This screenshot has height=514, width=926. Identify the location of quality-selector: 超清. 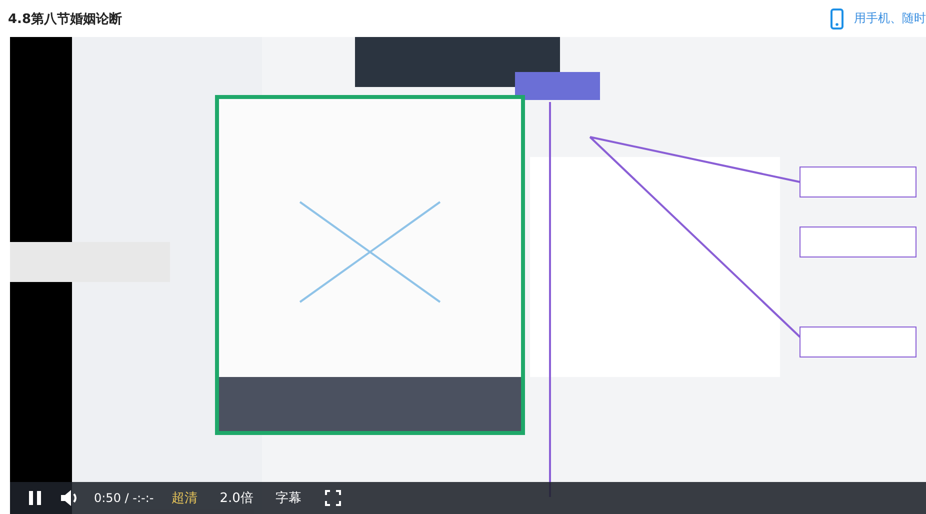
(185, 498).